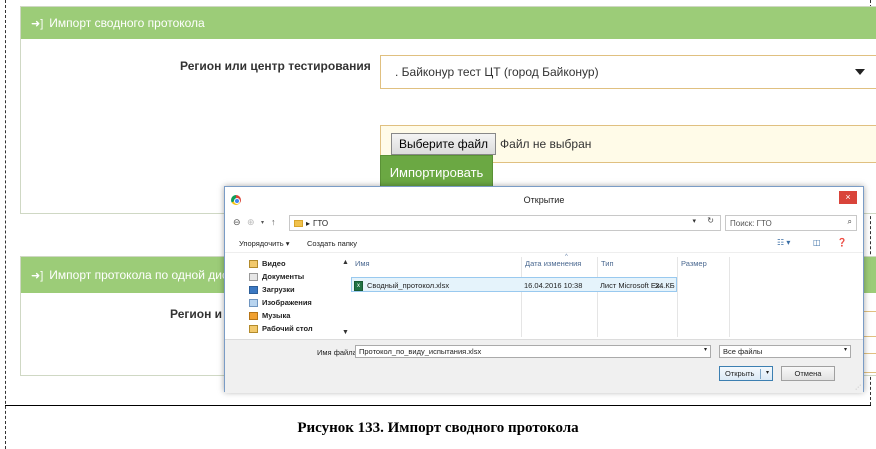 This screenshot has width=876, height=449. I want to click on column-modified: Дата изменения, so click(553, 263).